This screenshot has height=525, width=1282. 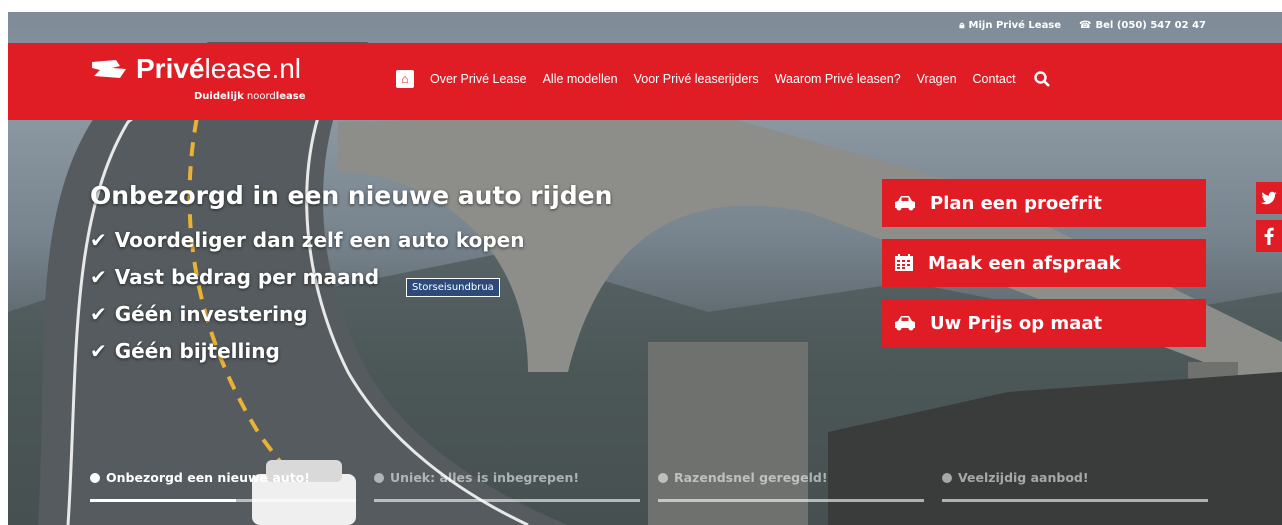 I want to click on twitter-button, so click(x=1269, y=198).